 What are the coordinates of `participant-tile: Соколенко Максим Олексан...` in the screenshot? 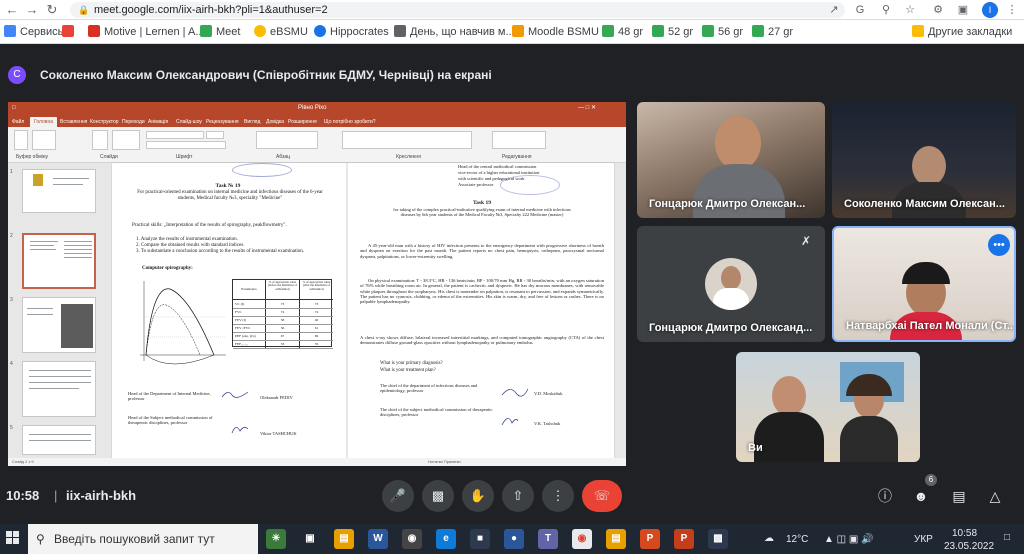 It's located at (924, 160).